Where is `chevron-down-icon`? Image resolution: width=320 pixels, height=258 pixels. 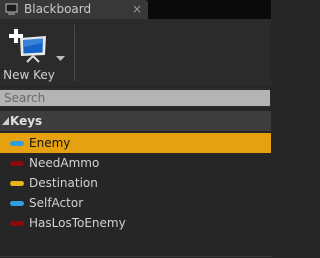 chevron-down-icon is located at coordinates (60, 59).